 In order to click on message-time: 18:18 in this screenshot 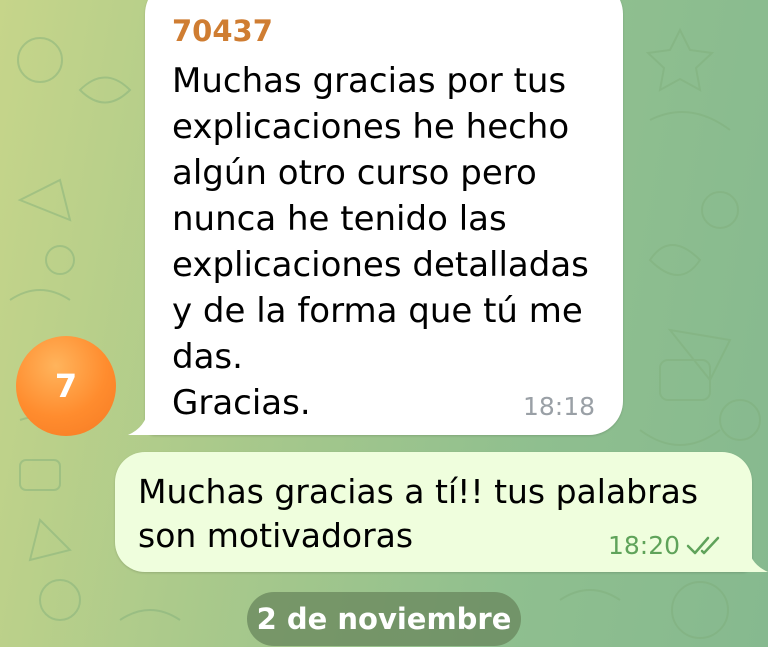, I will do `click(558, 406)`.